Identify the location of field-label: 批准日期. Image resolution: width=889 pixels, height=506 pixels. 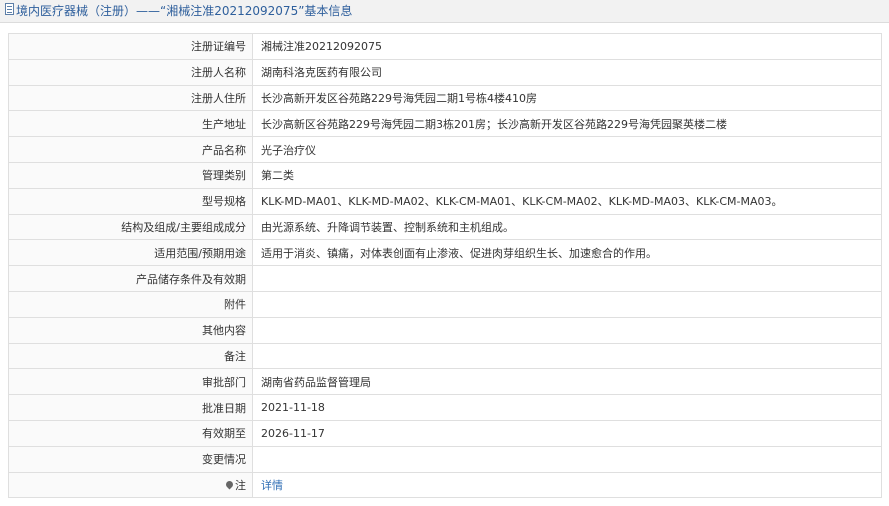
(130, 407).